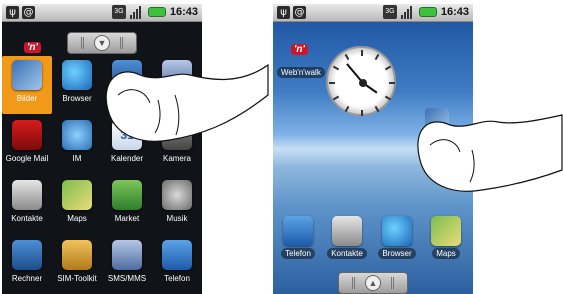 The image size is (563, 294). Describe the element at coordinates (127, 135) in the screenshot. I see `calendar-icon: 31` at that location.